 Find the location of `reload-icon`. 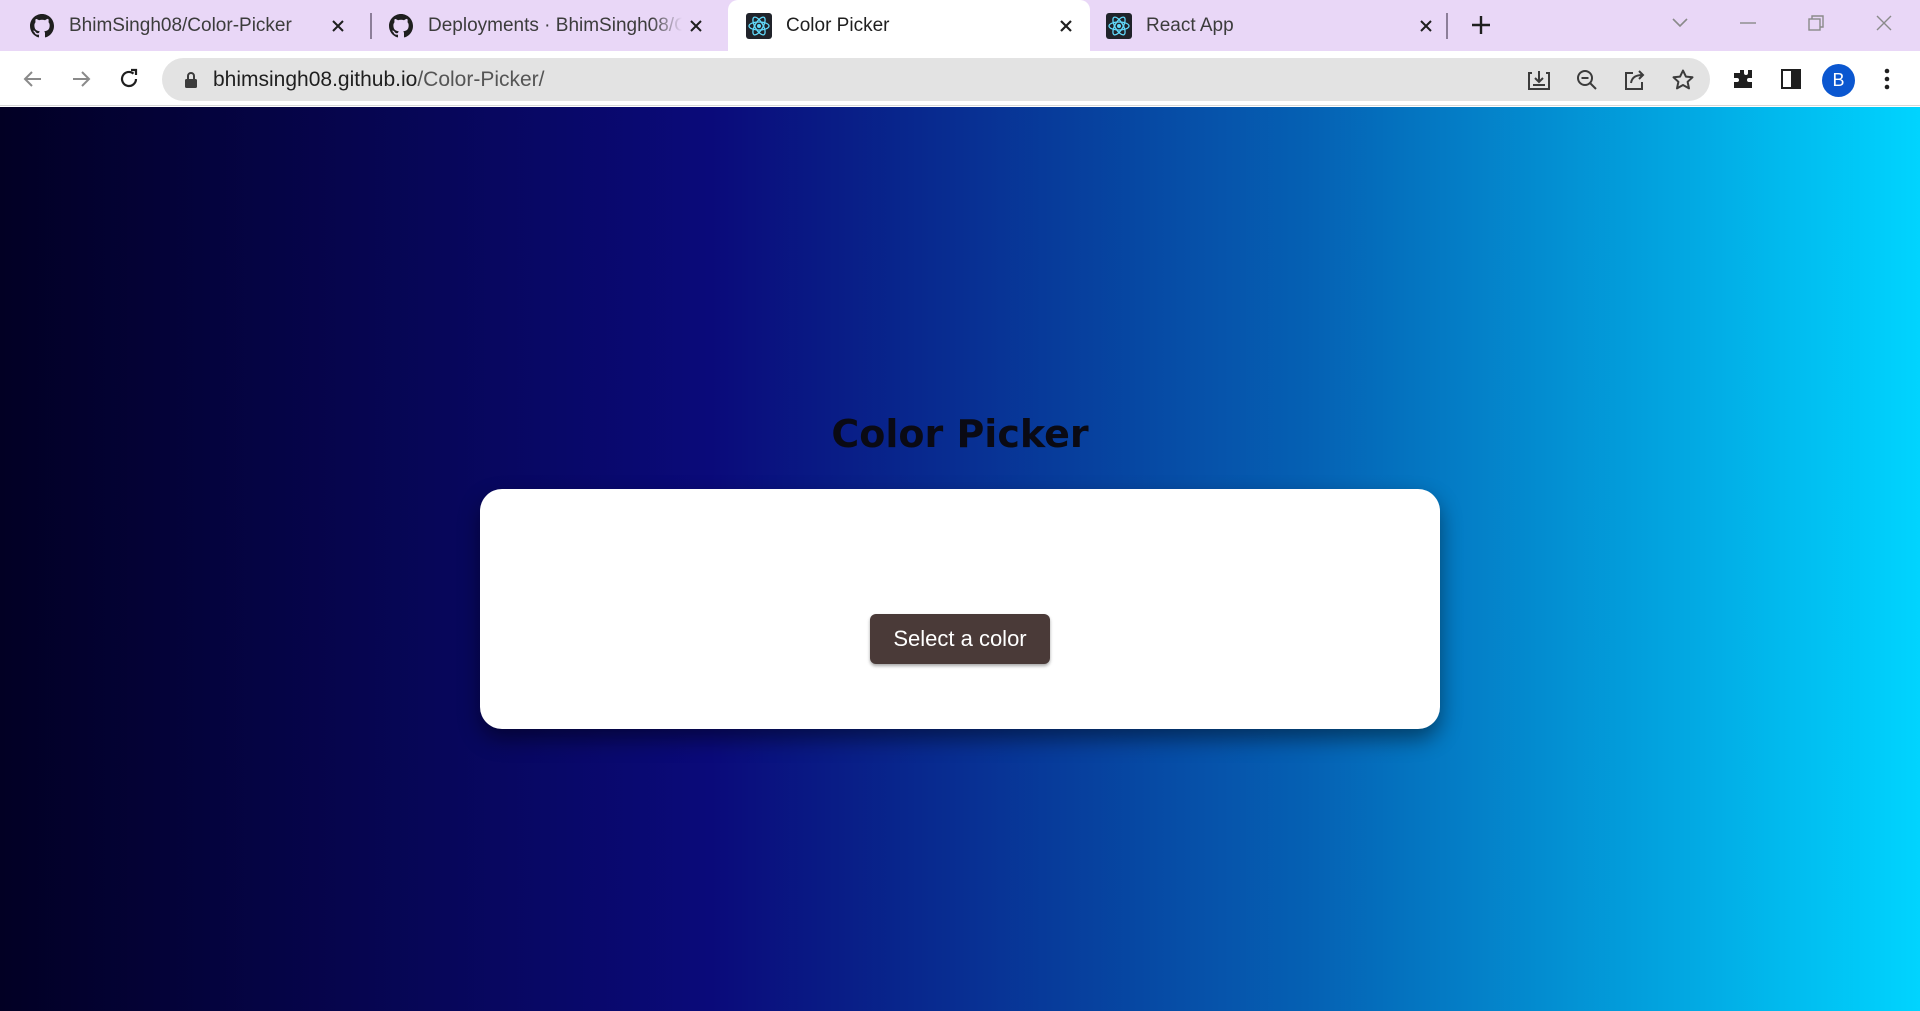

reload-icon is located at coordinates (129, 78).